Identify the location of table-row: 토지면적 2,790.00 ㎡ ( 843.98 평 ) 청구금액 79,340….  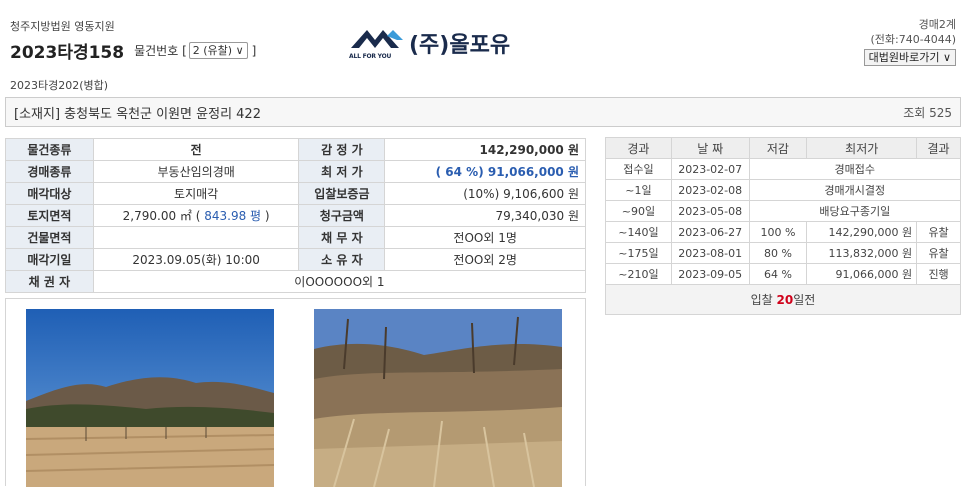
(295, 215).